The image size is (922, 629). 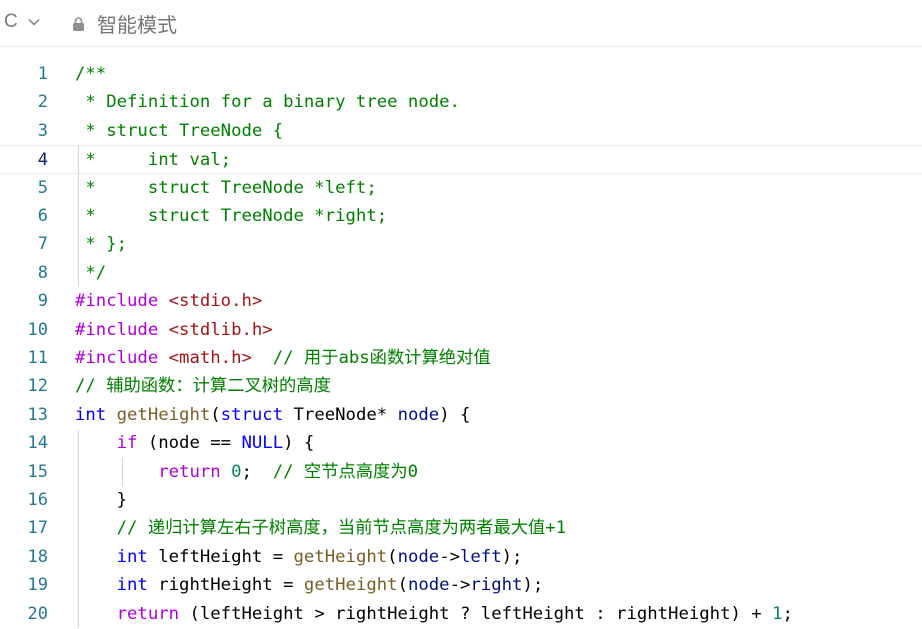 I want to click on line-number: 16, so click(x=37, y=500).